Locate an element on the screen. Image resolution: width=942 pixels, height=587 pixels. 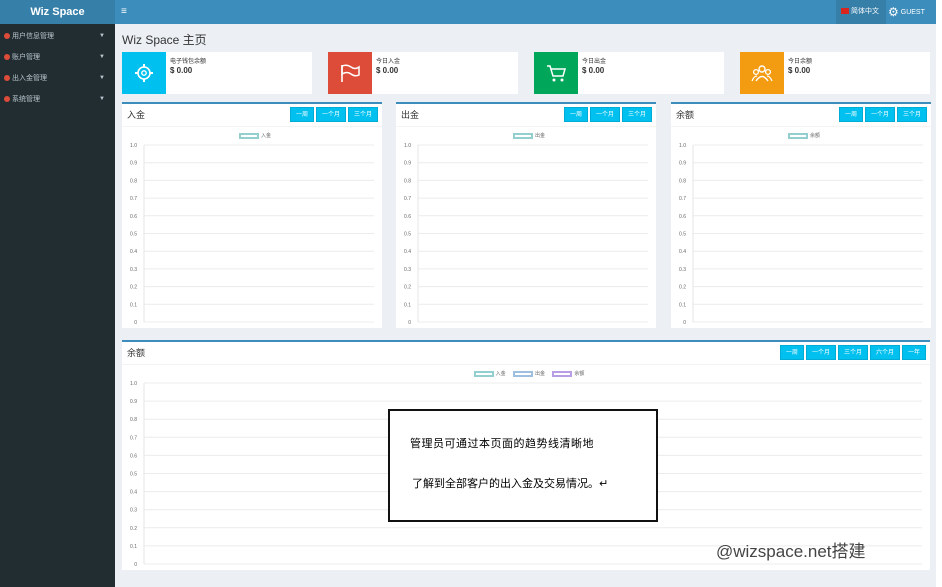
sidebar-item-label: 账户管理 is located at coordinates (26, 57).